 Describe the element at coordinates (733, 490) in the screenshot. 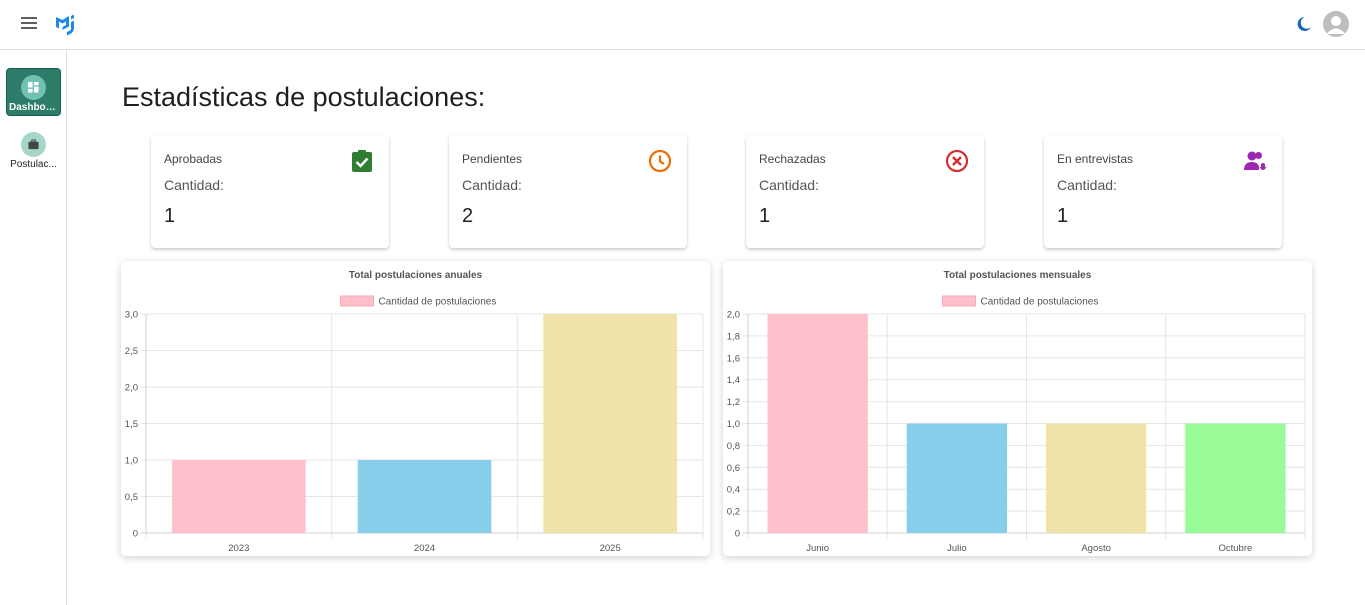

I see `y-tick-label: 0,4` at that location.